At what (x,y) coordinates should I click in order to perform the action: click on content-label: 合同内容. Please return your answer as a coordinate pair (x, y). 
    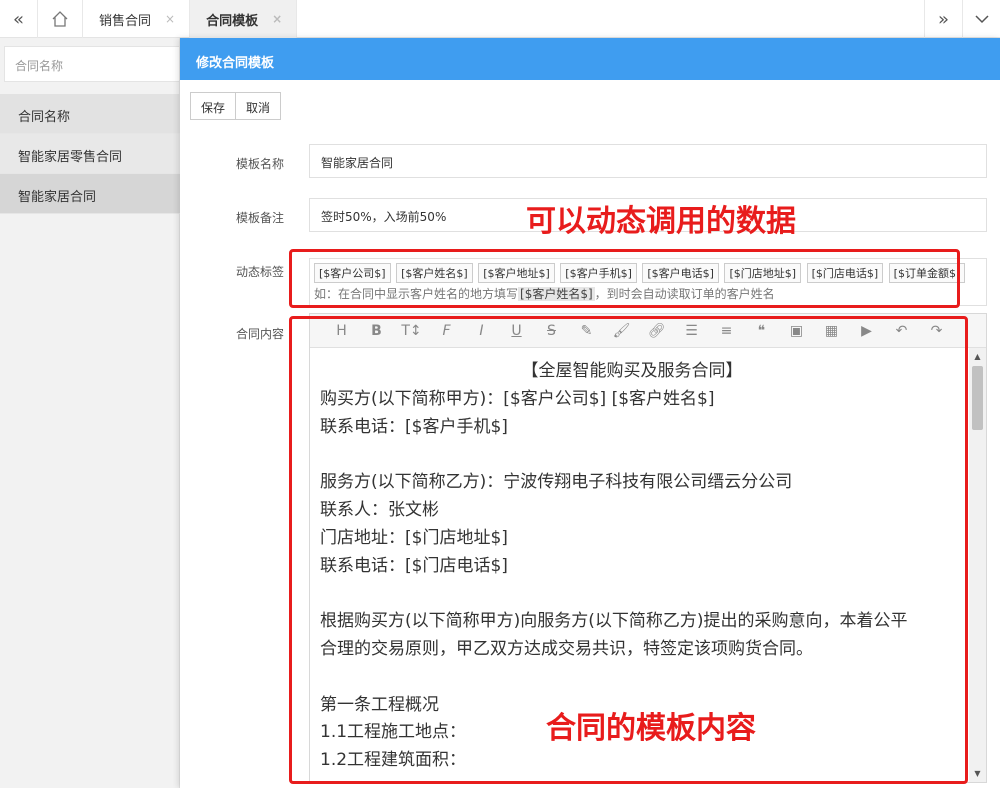
    Looking at the image, I should click on (260, 334).